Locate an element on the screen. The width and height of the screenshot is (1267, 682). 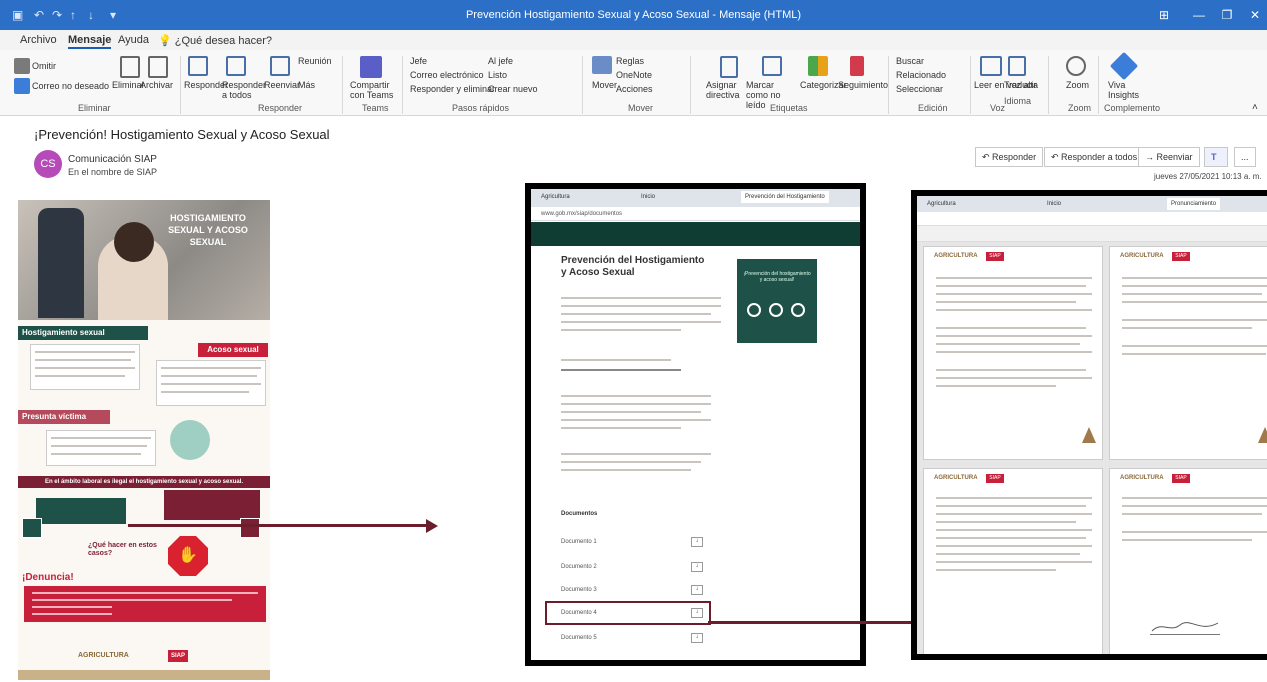
archive-button: Archivar is located at coordinates (156, 85).